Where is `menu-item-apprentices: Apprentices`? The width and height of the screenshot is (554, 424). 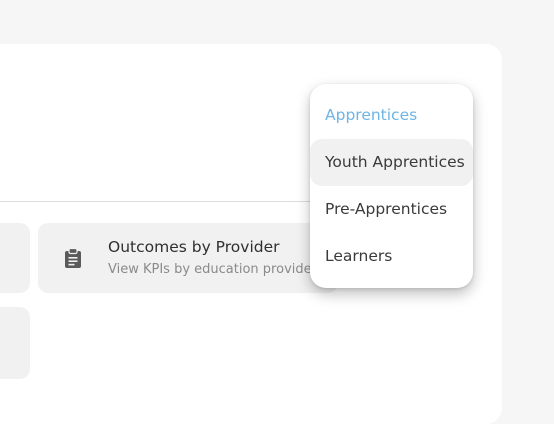 menu-item-apprentices: Apprentices is located at coordinates (391, 115).